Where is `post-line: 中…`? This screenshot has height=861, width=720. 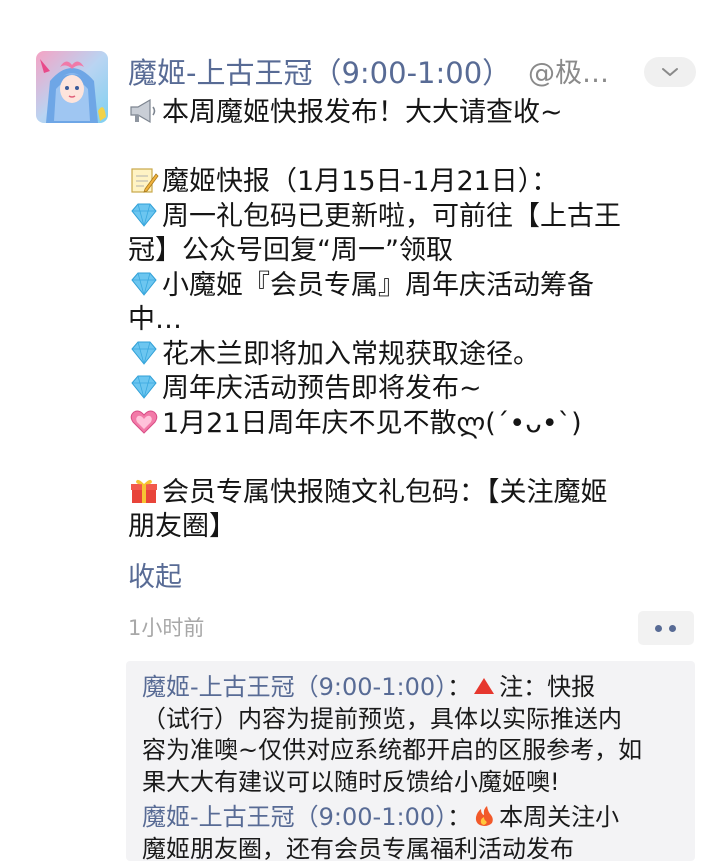 post-line: 中… is located at coordinates (410, 320).